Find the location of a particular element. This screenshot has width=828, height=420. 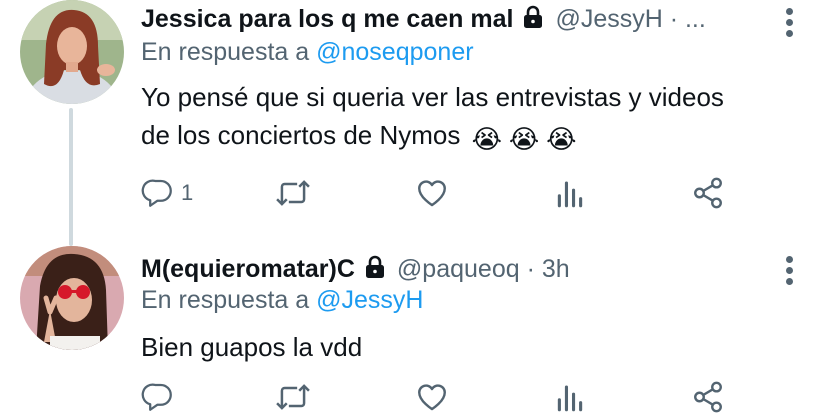

tweet-text-line: de los conciertos de Nymos is located at coordinates (301, 135).